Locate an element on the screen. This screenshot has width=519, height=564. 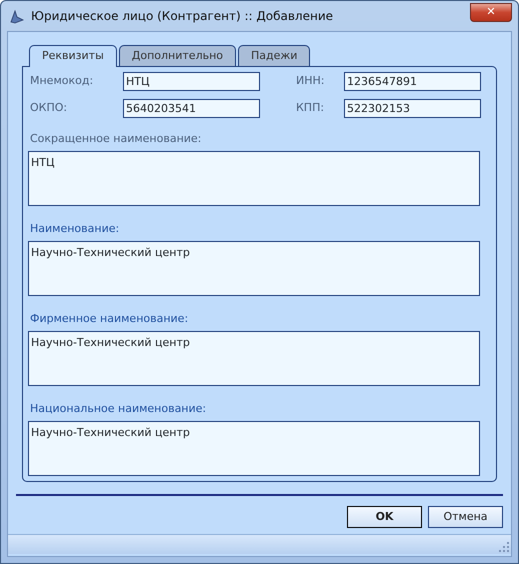
field-label: Национальное наименование: is located at coordinates (119, 408).